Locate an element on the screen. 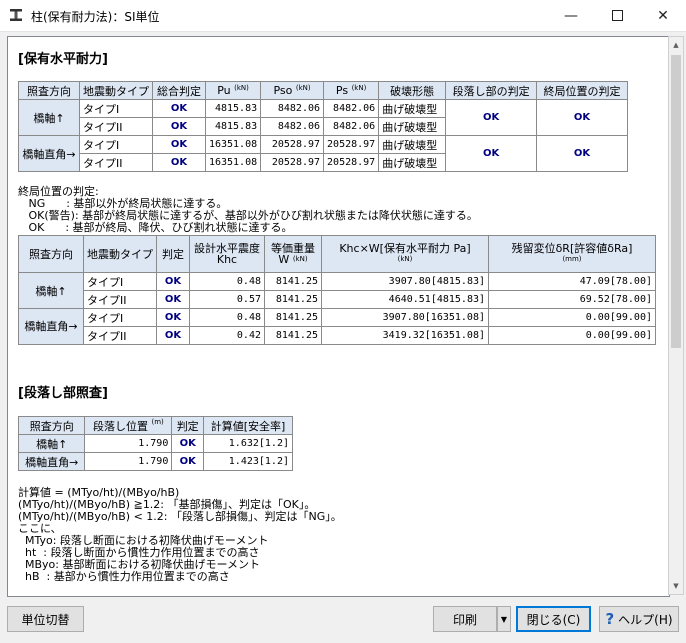  minimize-button: — is located at coordinates (571, 15).